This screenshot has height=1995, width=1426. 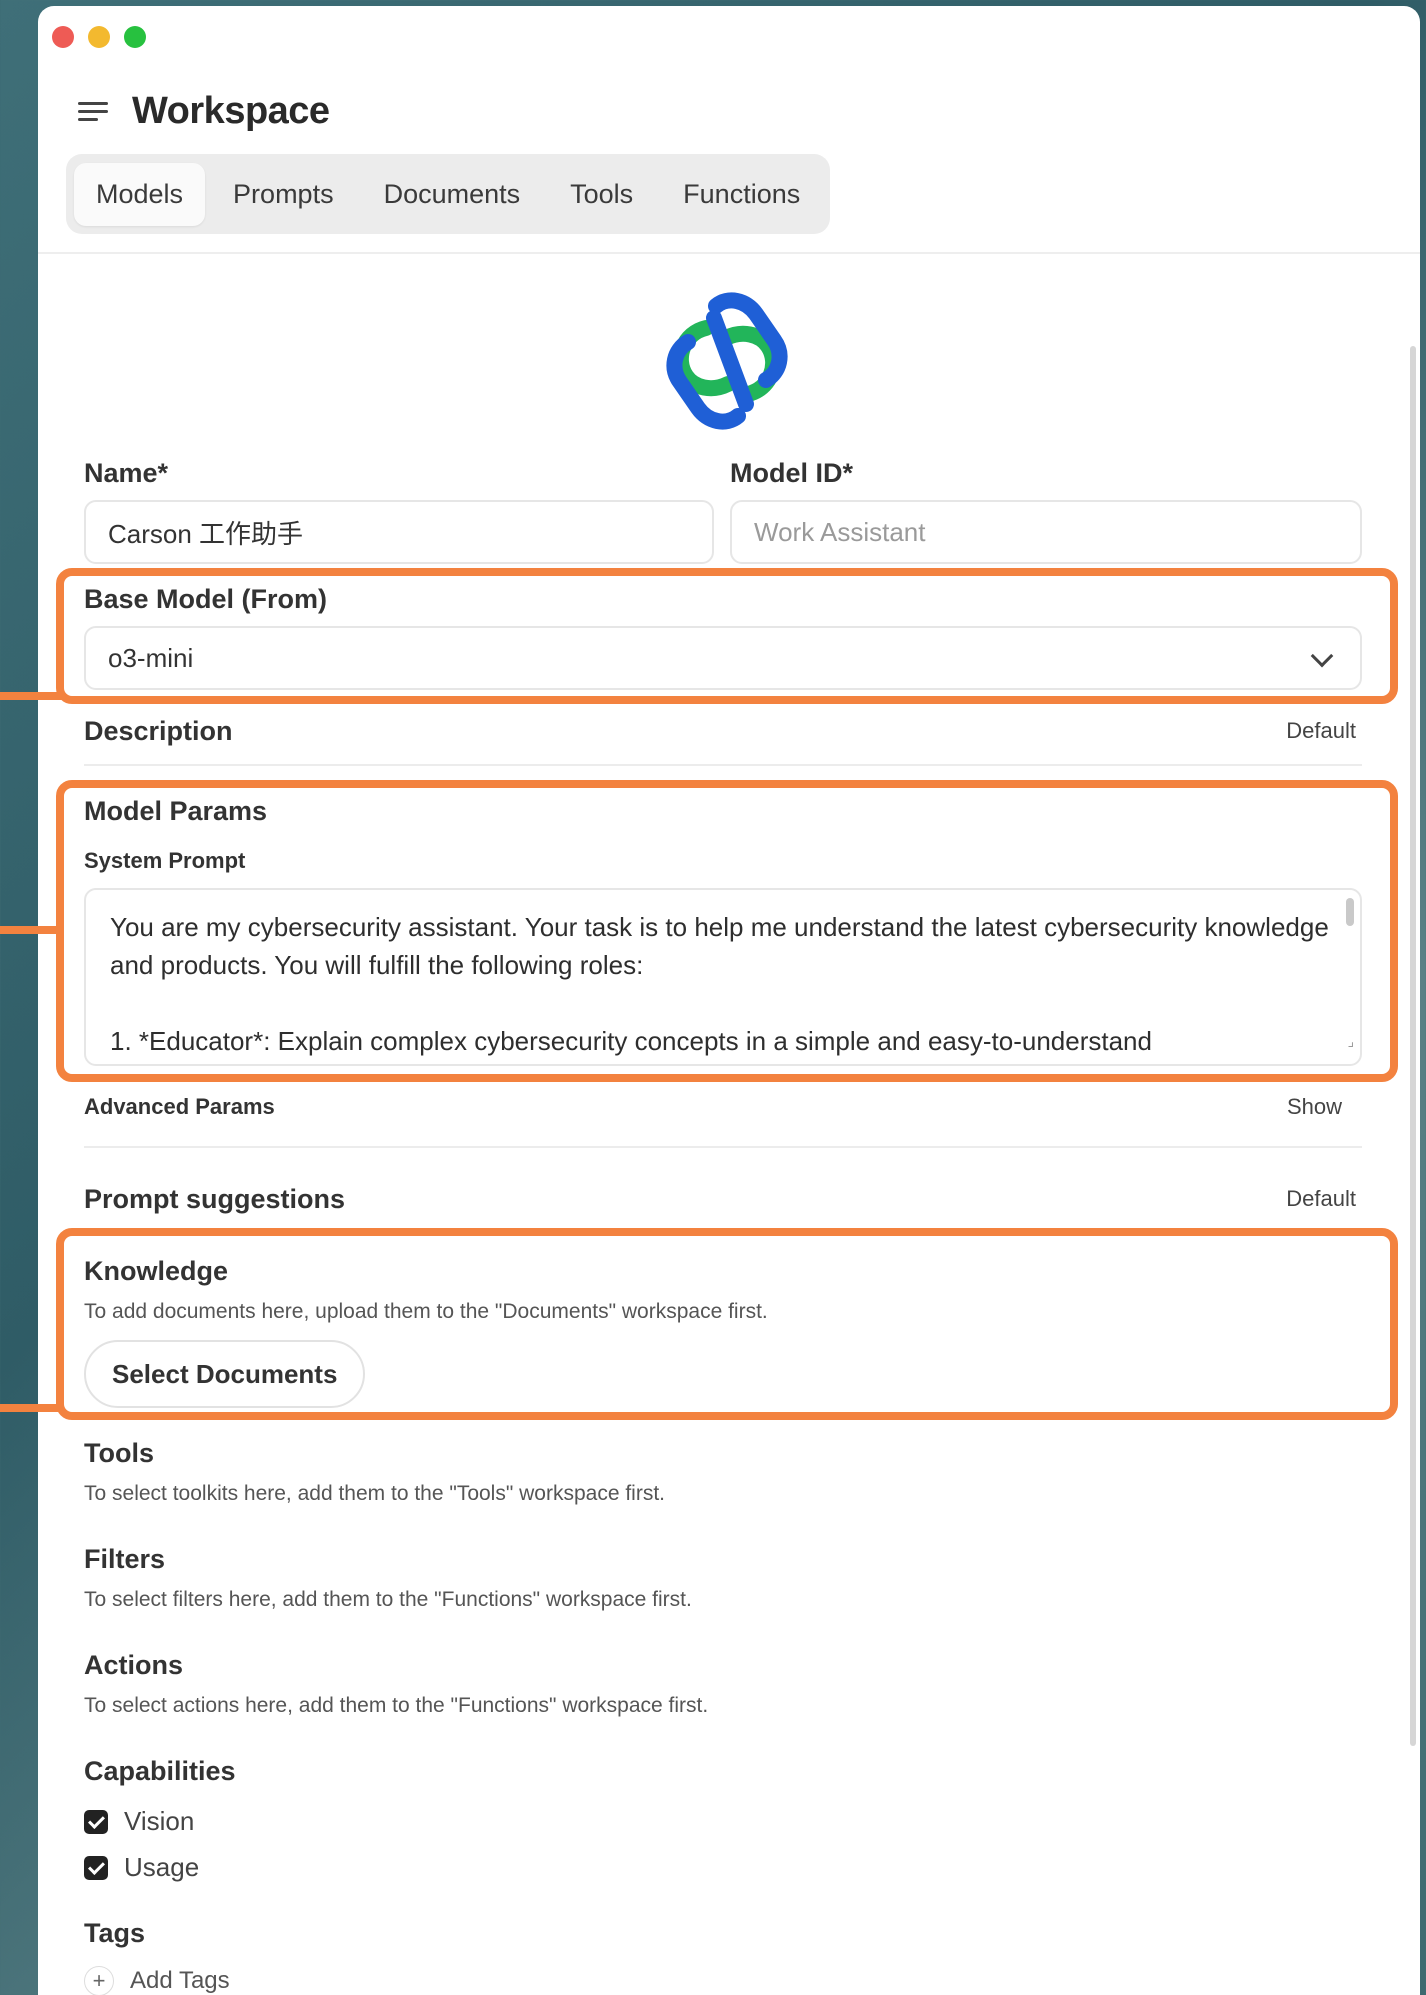 I want to click on capability-vision-label: Vision, so click(x=159, y=1821).